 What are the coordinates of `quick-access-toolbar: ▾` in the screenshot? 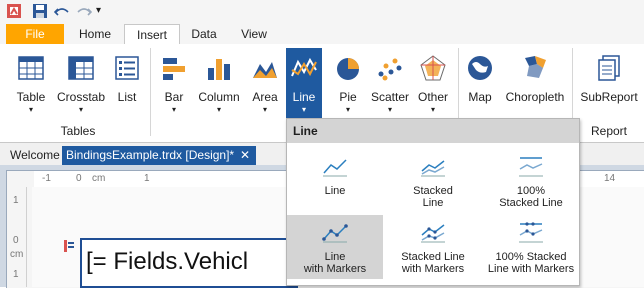 It's located at (322, 11).